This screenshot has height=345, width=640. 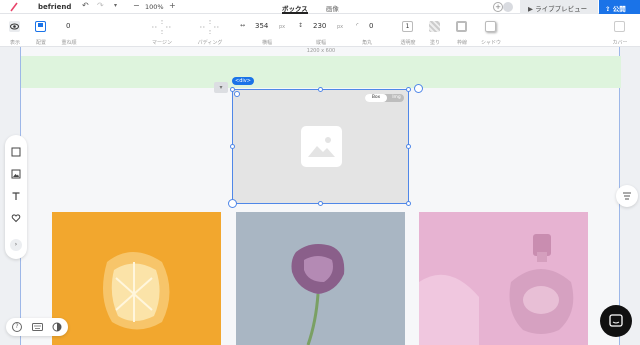 I want to click on publish-label: 公開, so click(x=619, y=9).